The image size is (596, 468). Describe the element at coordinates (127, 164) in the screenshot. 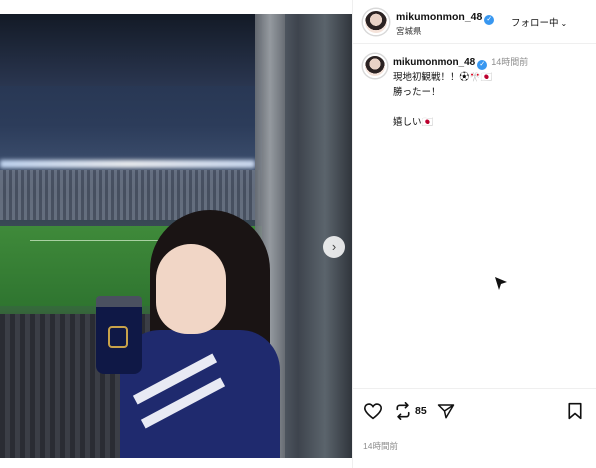

I see `stadium-lights` at that location.